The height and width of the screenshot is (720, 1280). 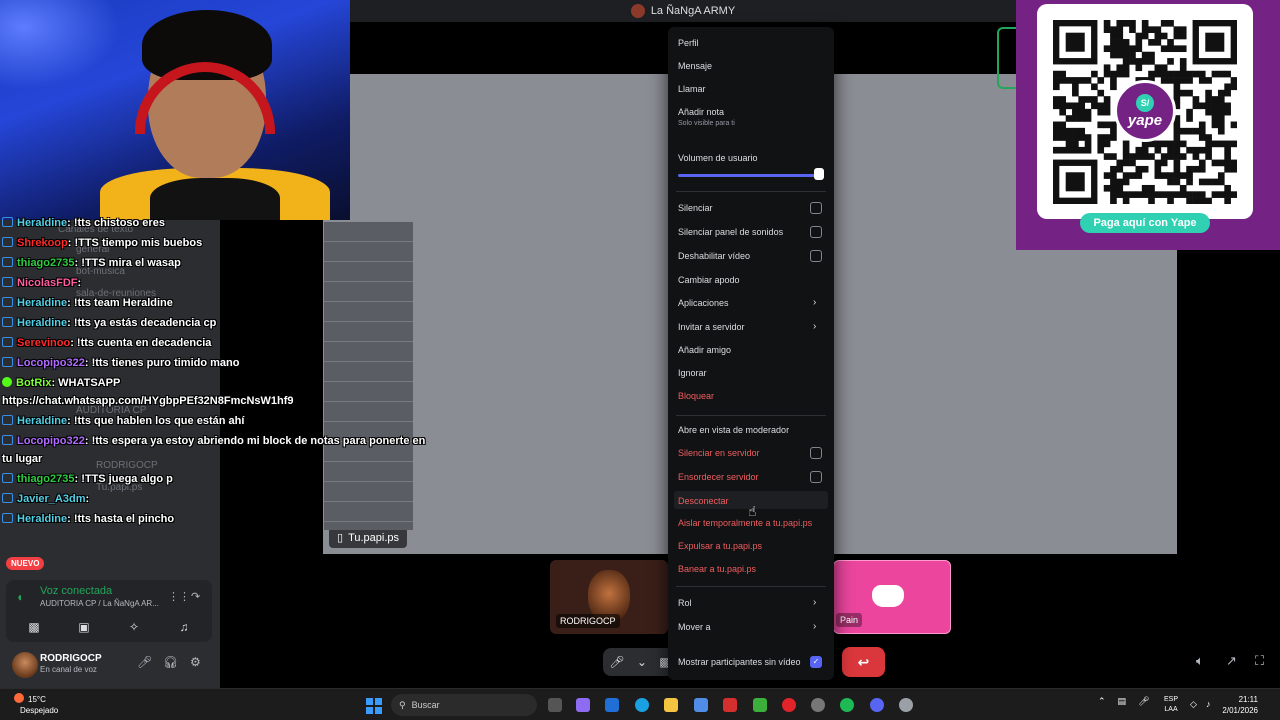 I want to click on search-placeholder: Buscar, so click(x=425, y=705).